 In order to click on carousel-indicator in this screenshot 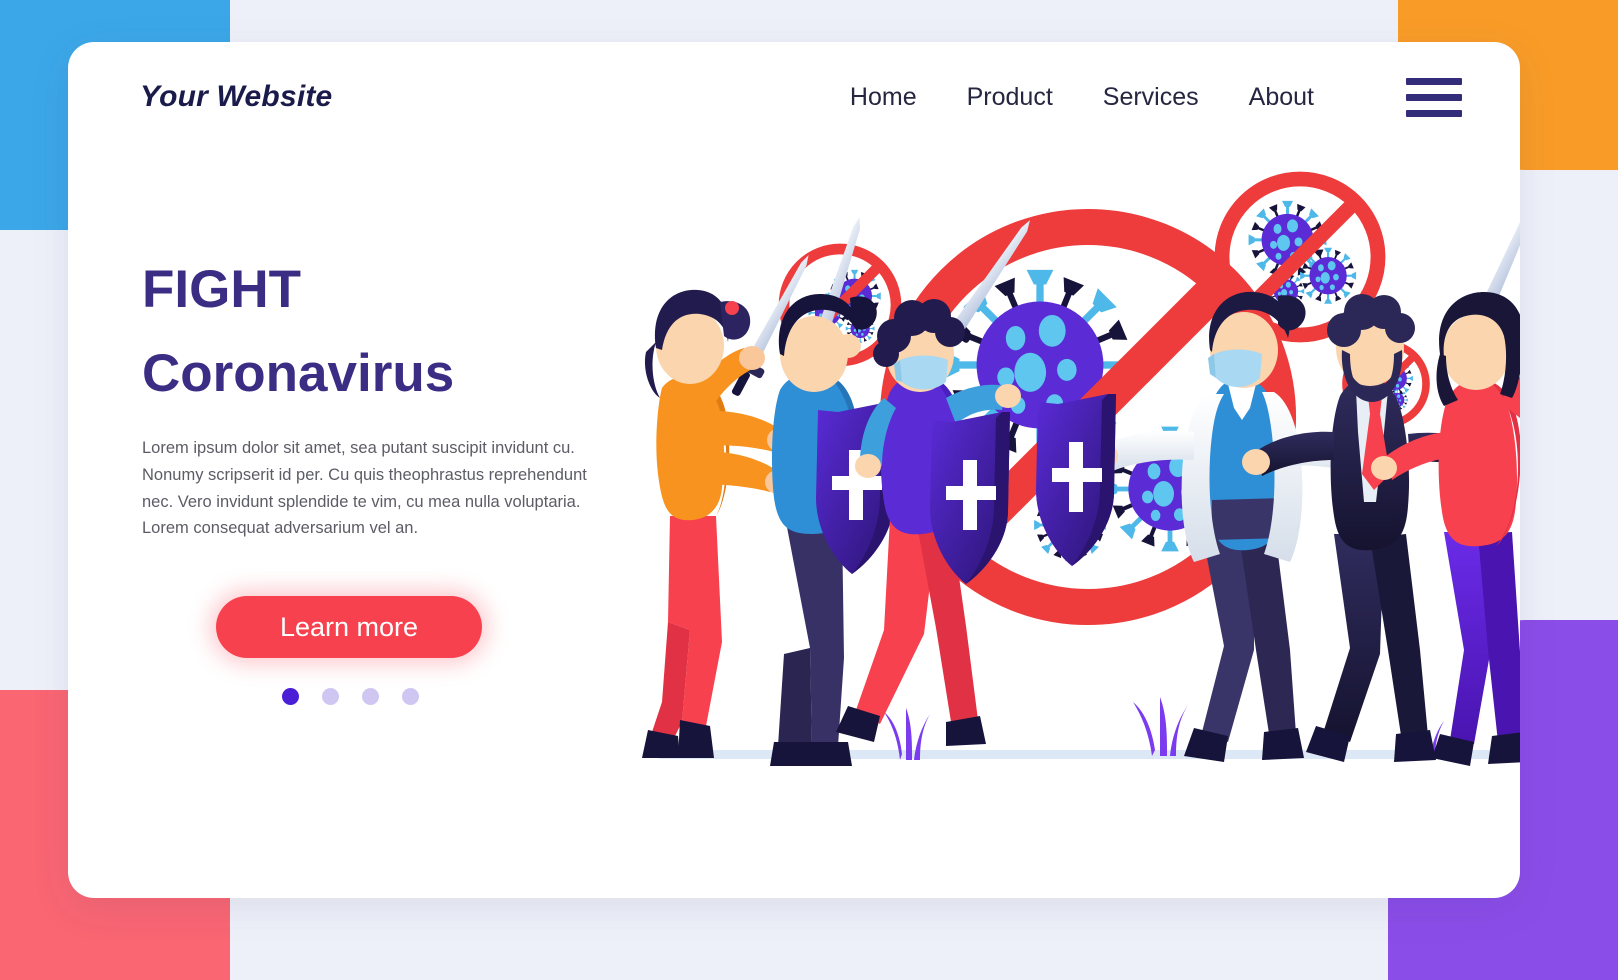, I will do `click(447, 697)`.